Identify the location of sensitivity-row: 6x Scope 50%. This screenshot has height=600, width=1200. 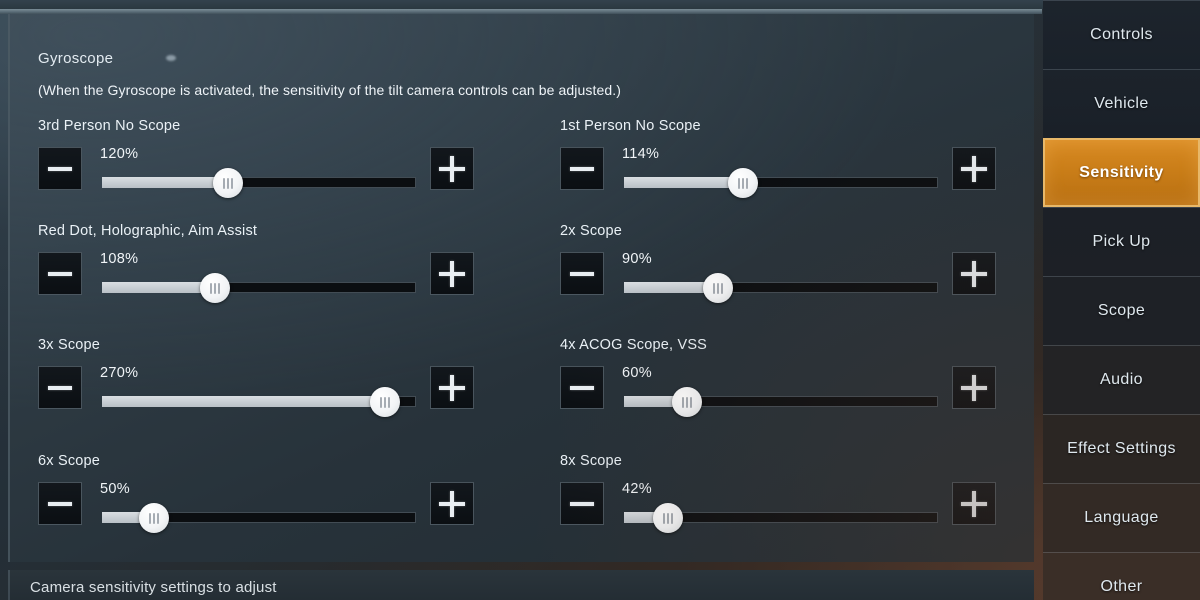
(263, 503).